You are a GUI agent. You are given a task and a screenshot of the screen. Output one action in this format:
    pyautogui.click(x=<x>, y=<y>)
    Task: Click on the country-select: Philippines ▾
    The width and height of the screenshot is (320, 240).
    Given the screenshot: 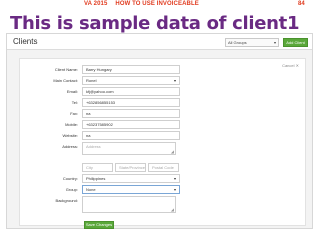 What is the action you would take?
    pyautogui.click(x=131, y=178)
    